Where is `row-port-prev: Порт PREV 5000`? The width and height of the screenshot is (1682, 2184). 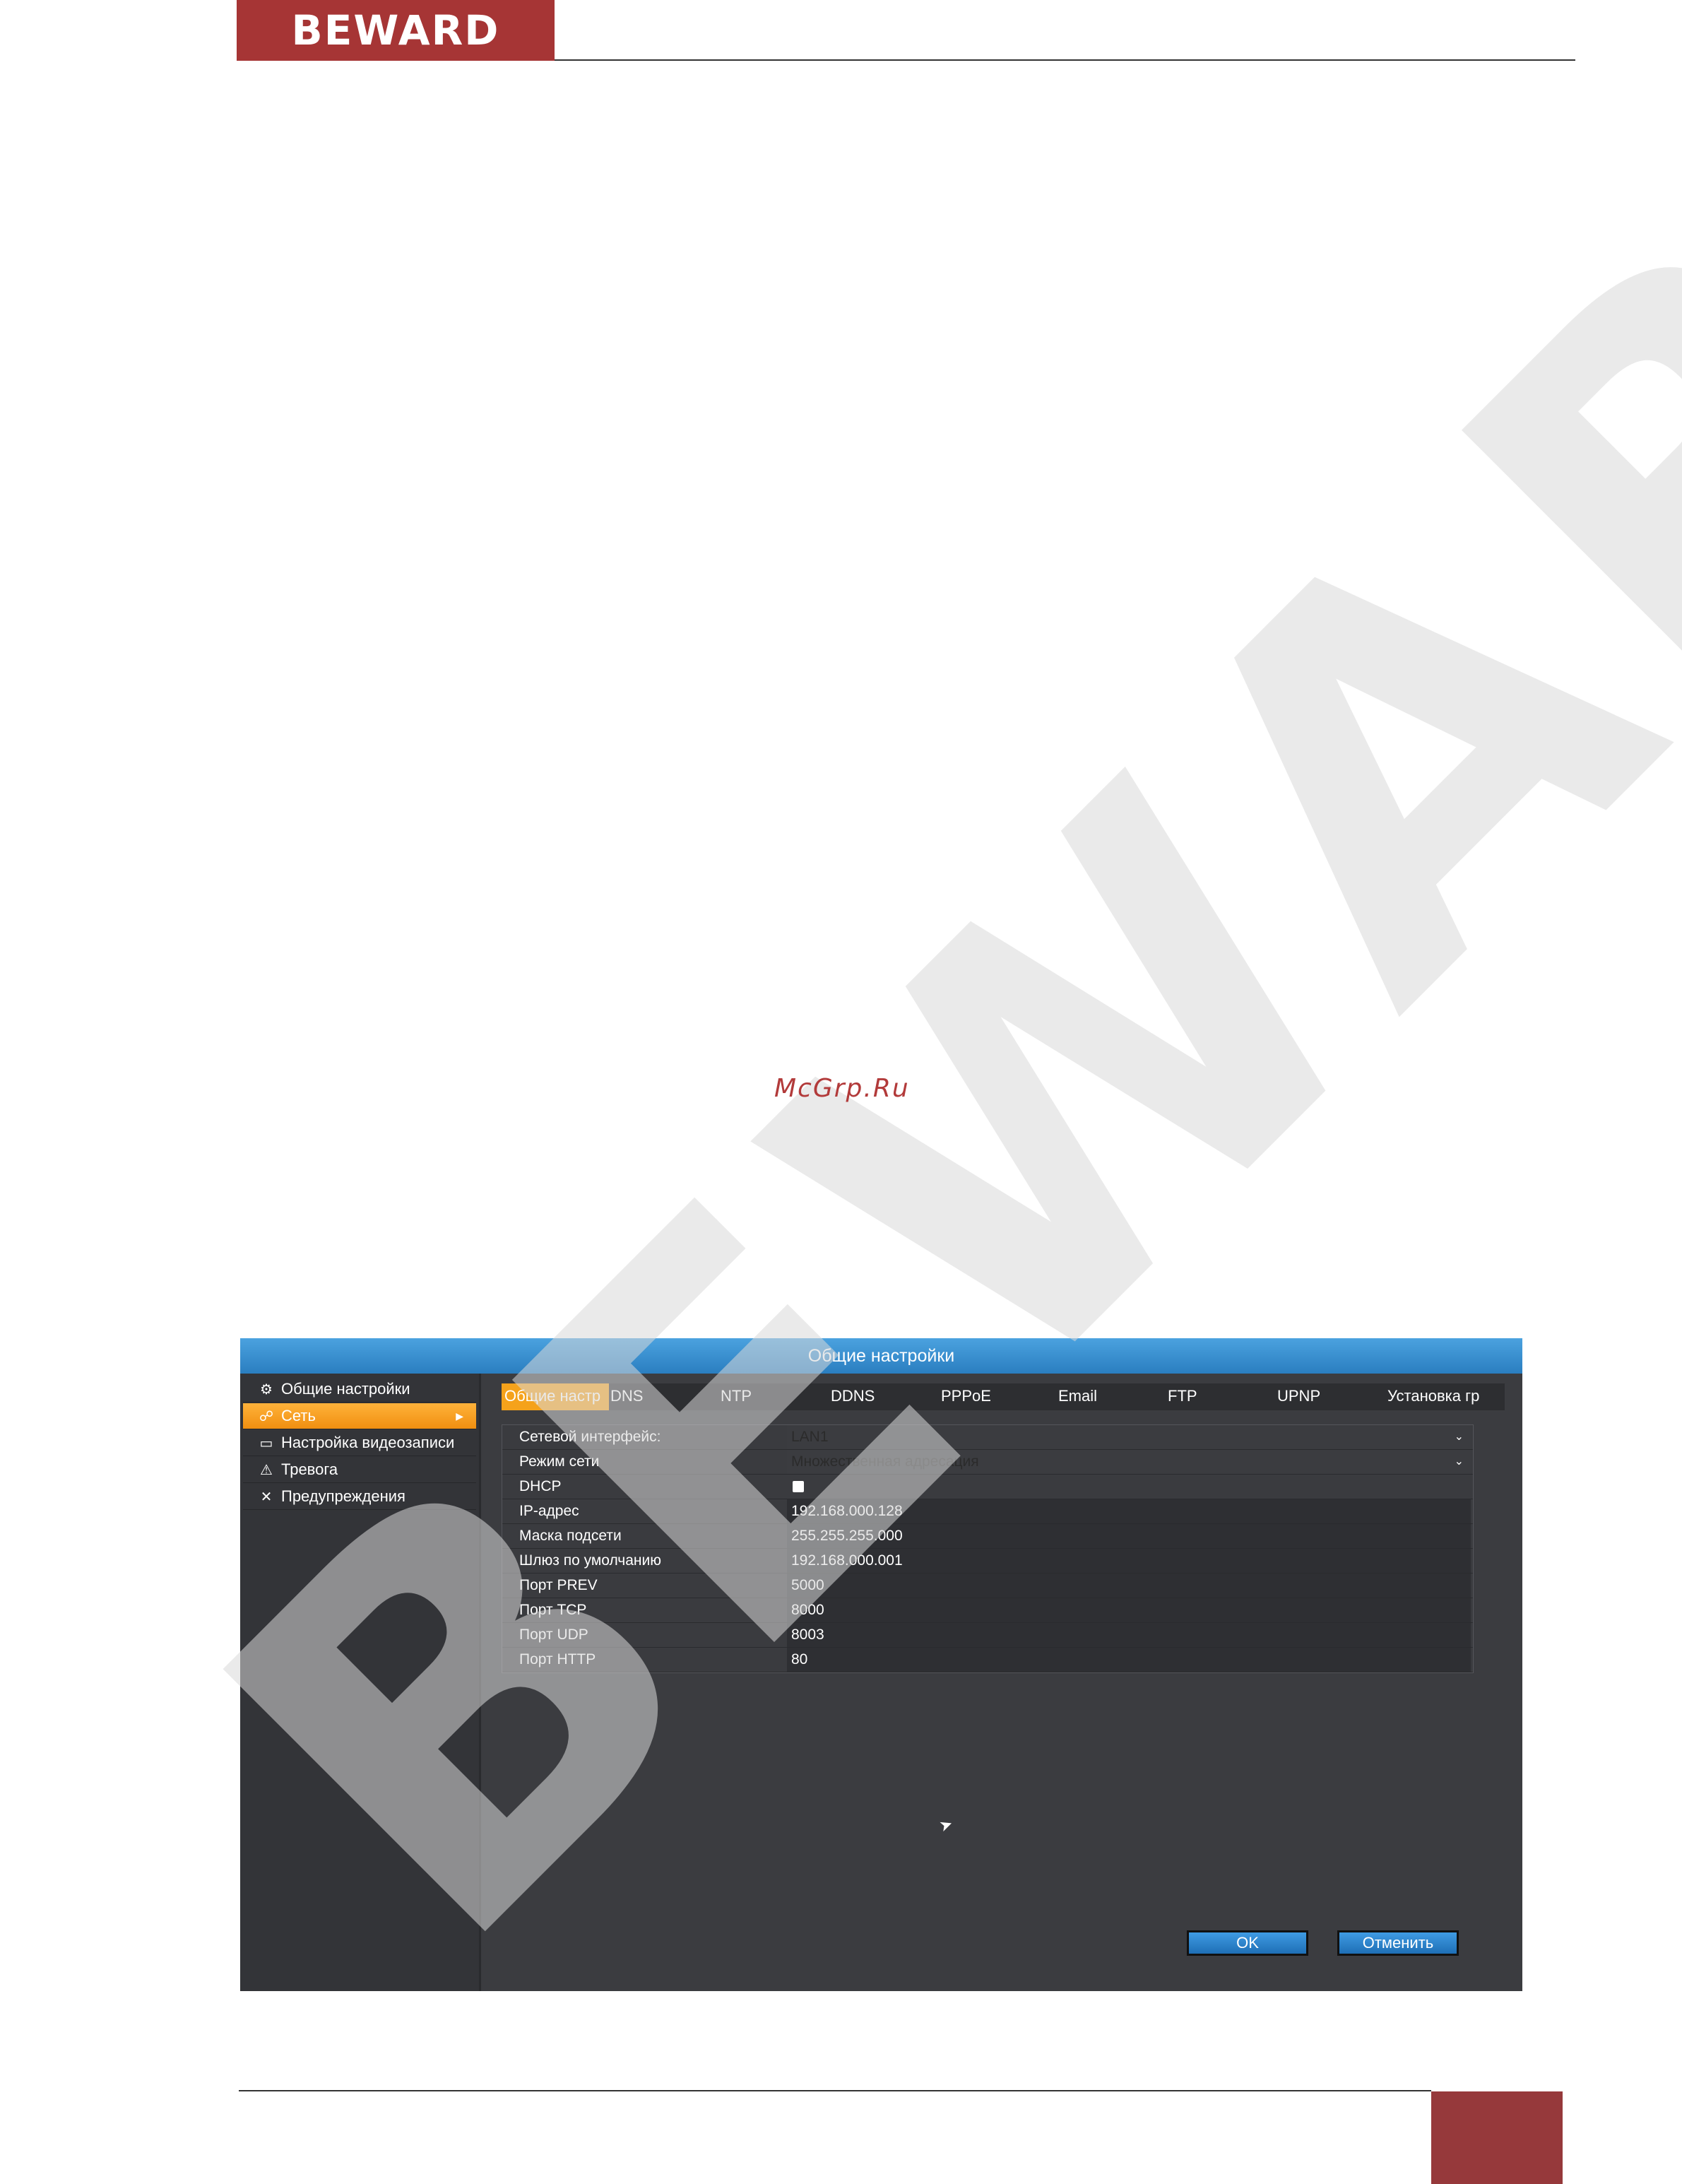 row-port-prev: Порт PREV 5000 is located at coordinates (987, 1586).